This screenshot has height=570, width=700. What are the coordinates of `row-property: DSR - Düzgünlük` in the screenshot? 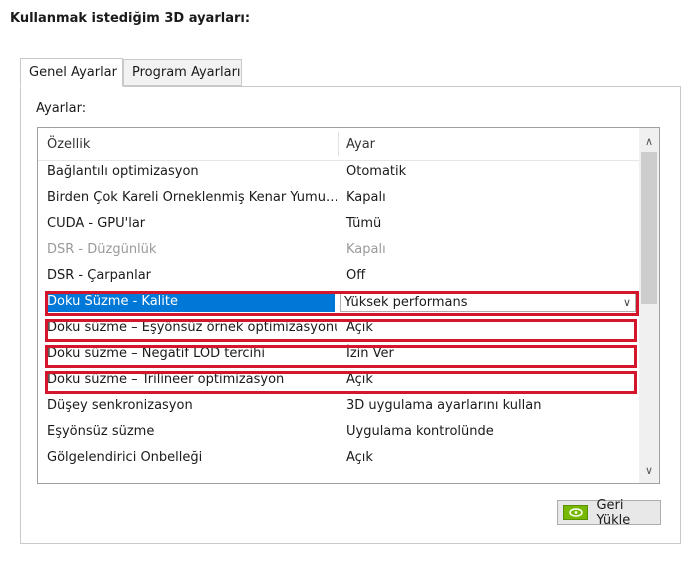 It's located at (102, 249).